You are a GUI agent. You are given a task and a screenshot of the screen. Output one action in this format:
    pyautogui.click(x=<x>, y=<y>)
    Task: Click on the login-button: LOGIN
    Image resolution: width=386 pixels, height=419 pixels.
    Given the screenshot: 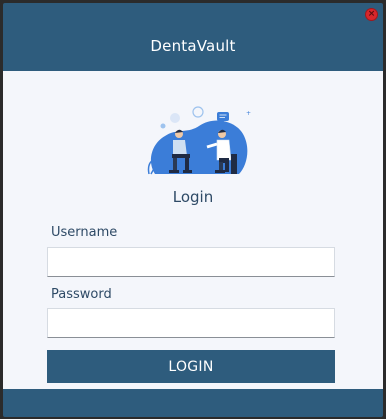 What is the action you would take?
    pyautogui.click(x=191, y=366)
    